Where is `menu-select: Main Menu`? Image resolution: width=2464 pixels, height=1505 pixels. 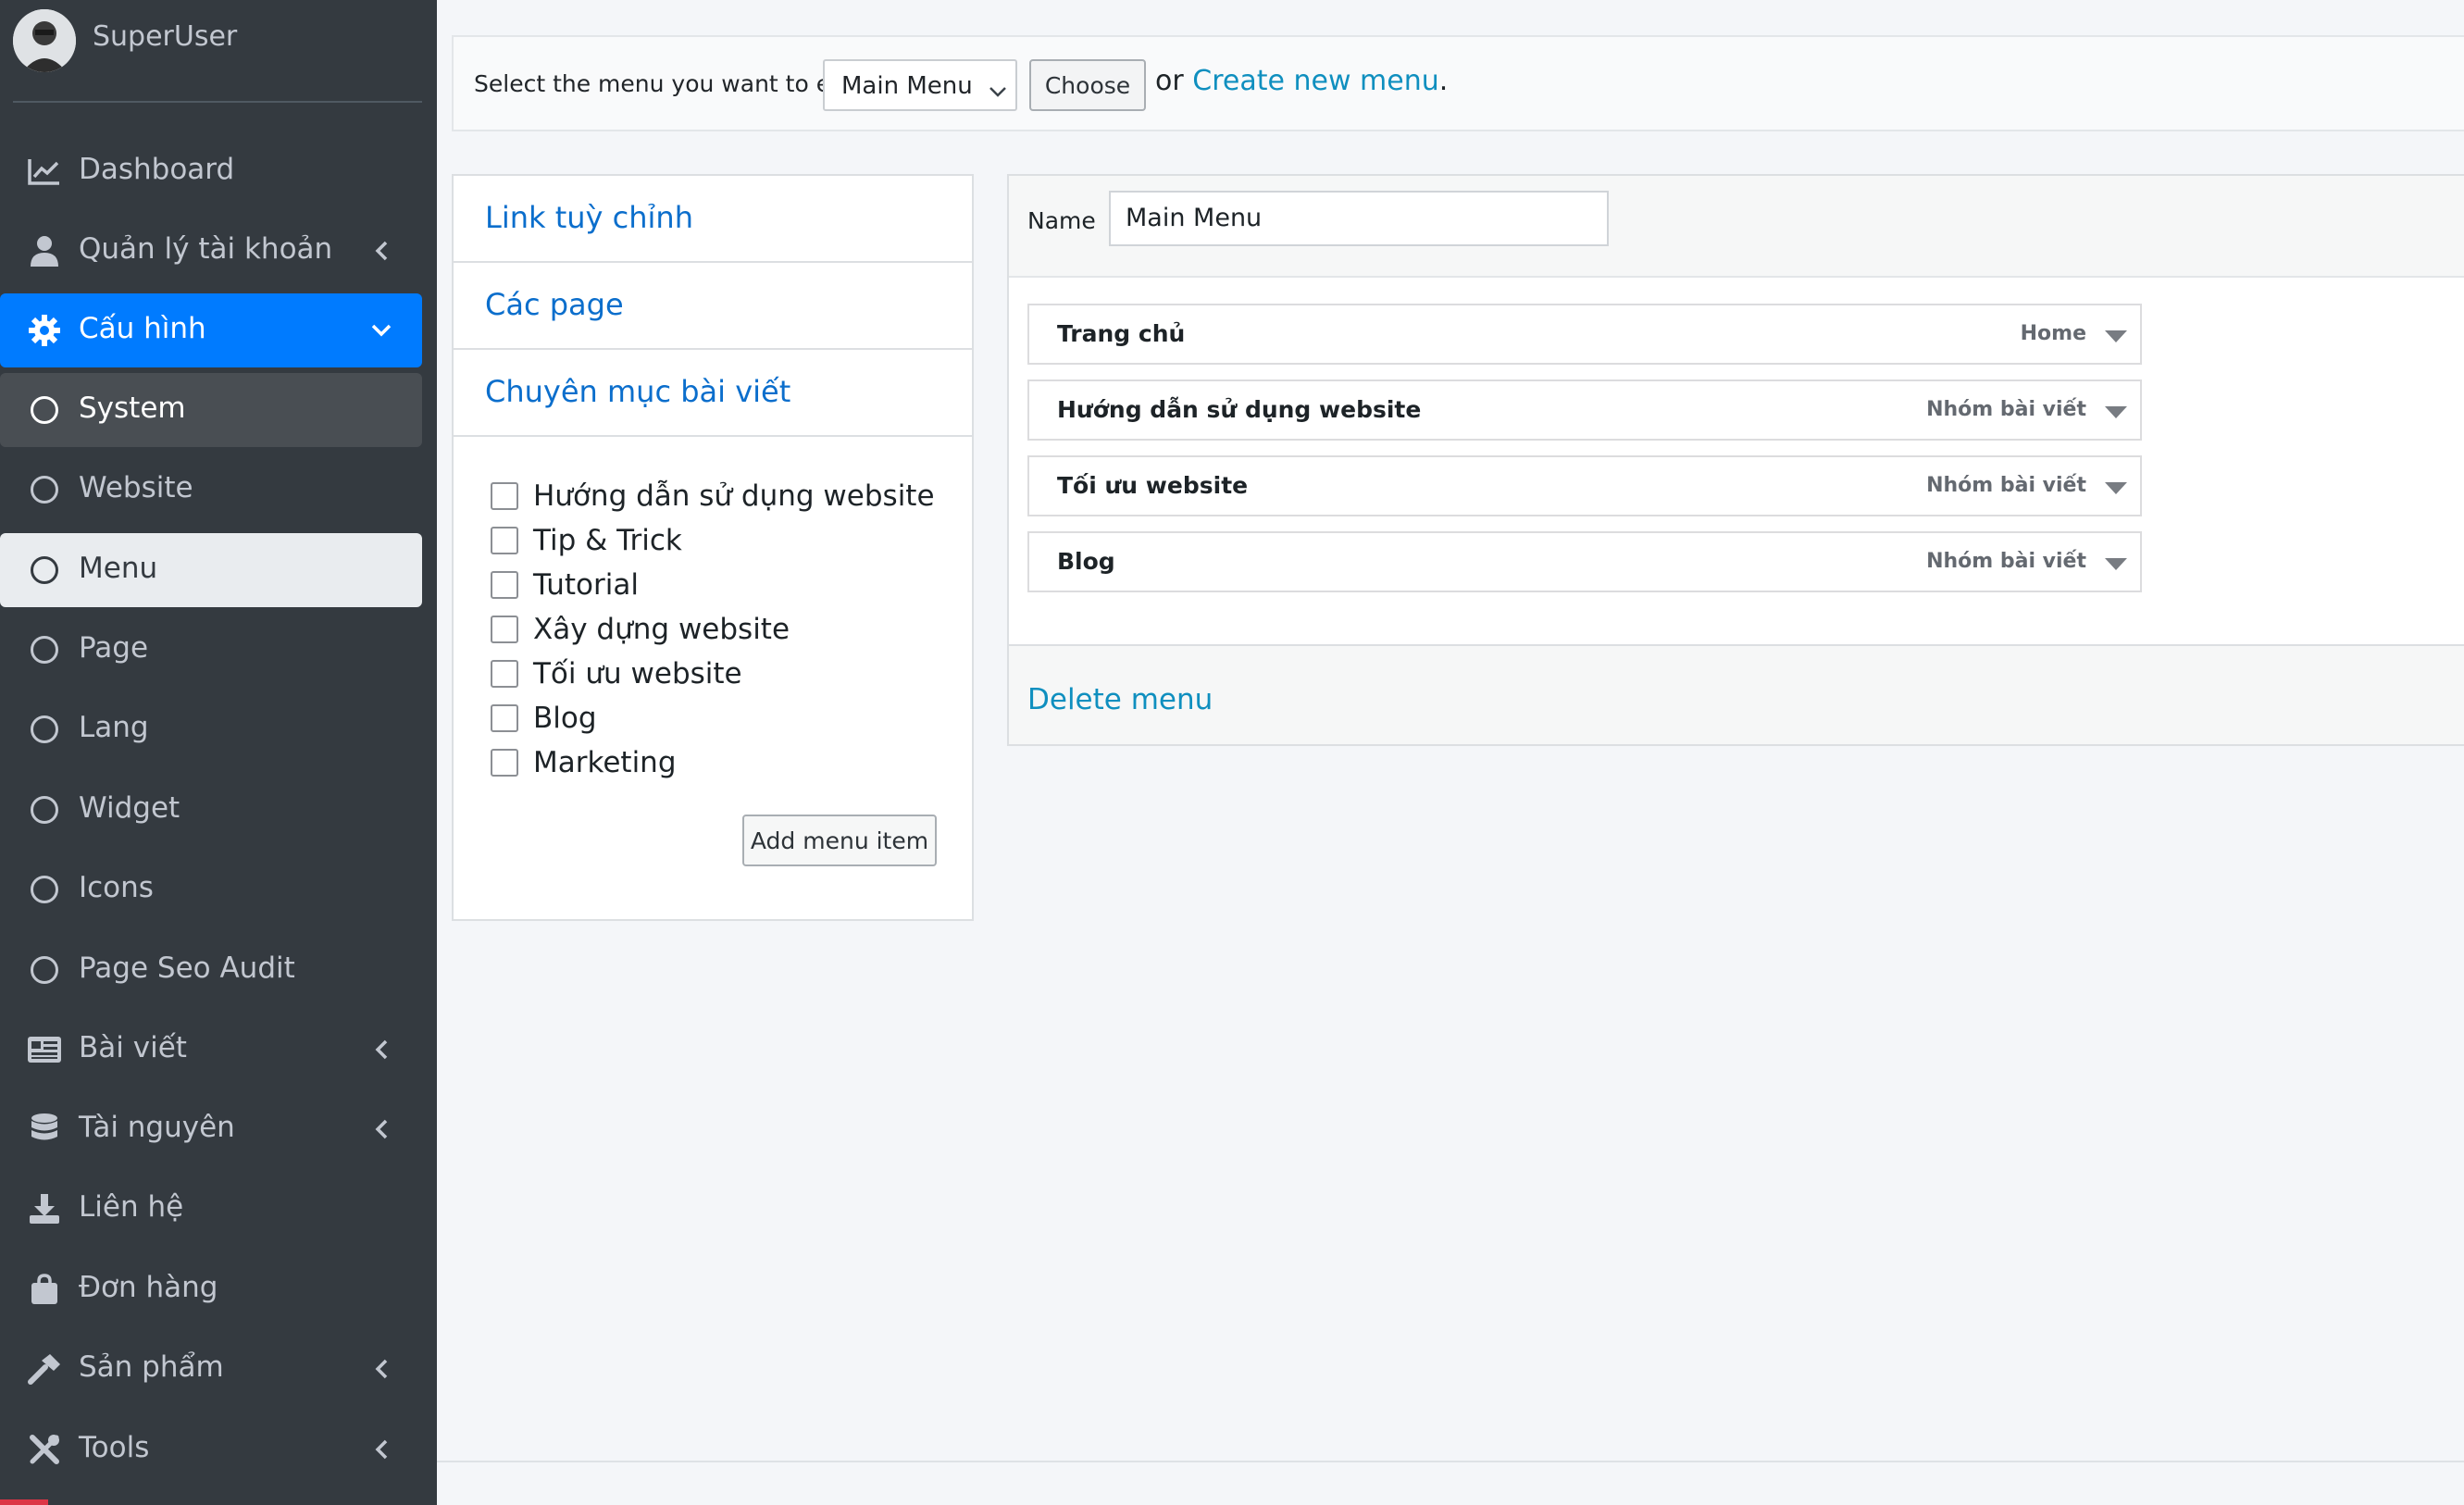 menu-select: Main Menu is located at coordinates (920, 85).